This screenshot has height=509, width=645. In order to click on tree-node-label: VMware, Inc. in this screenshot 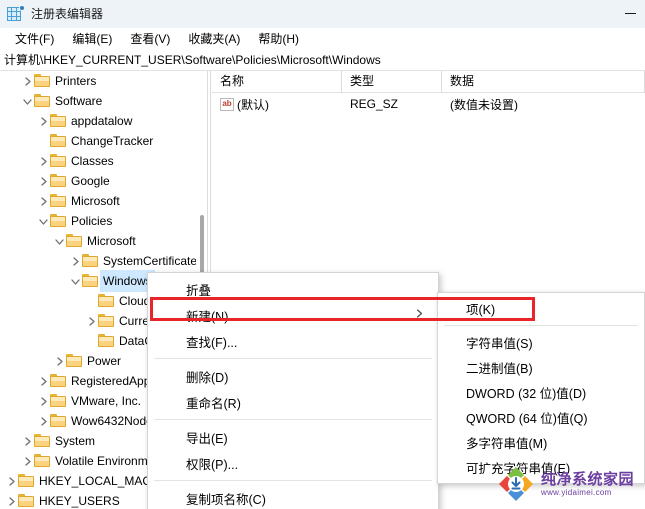, I will do `click(106, 401)`.